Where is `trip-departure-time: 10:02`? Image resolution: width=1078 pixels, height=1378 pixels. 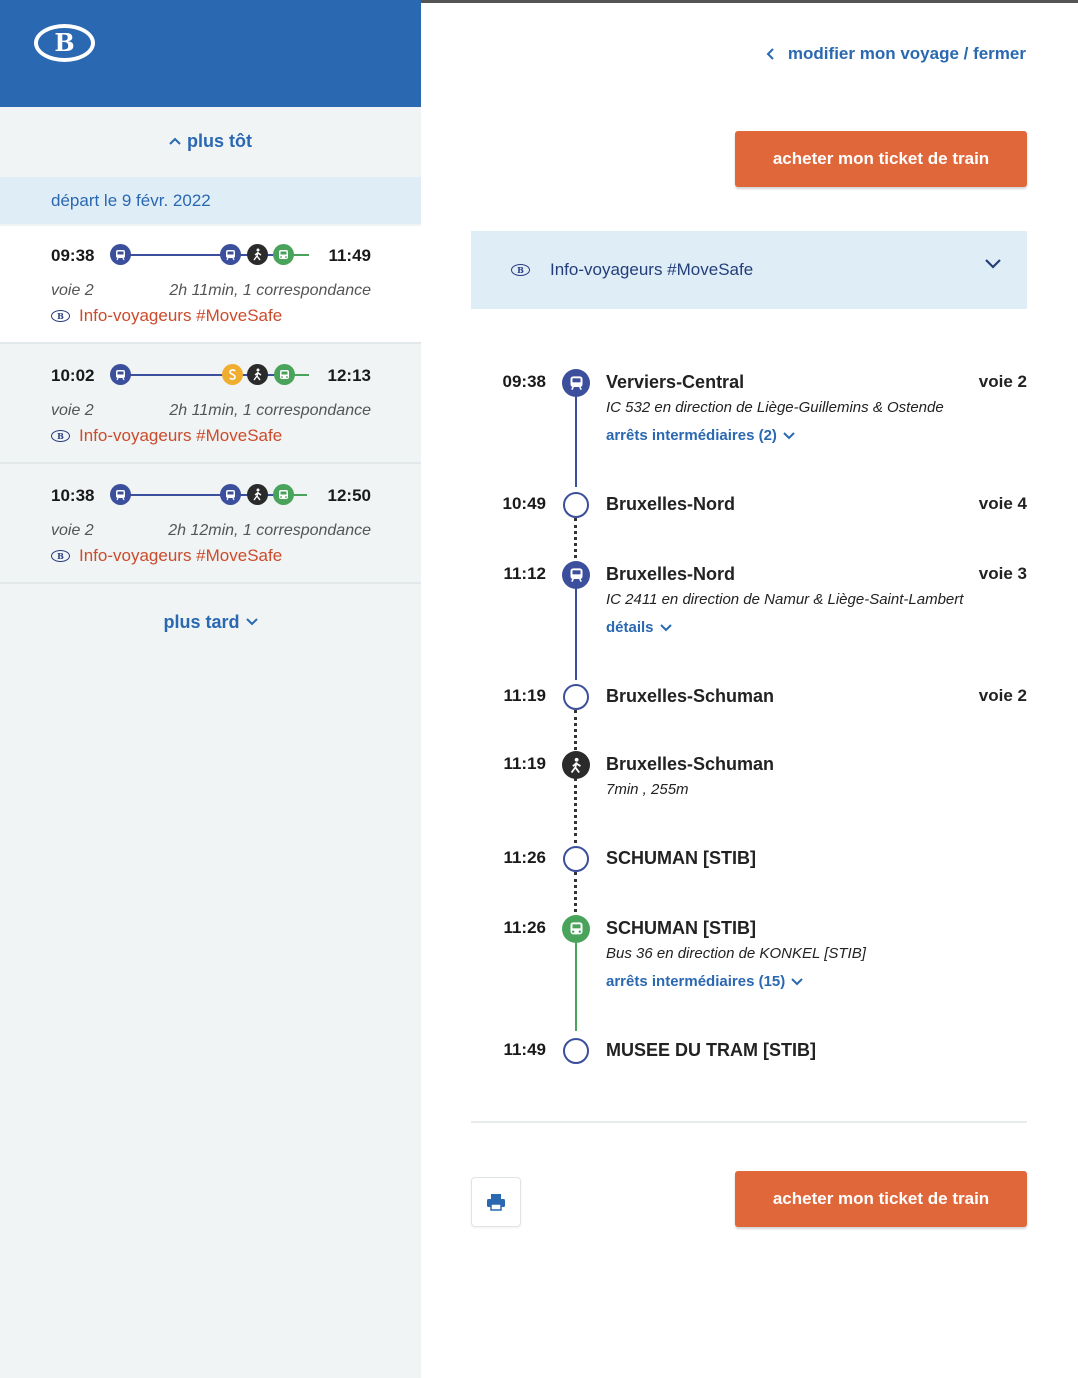
trip-departure-time: 10:02 is located at coordinates (73, 375).